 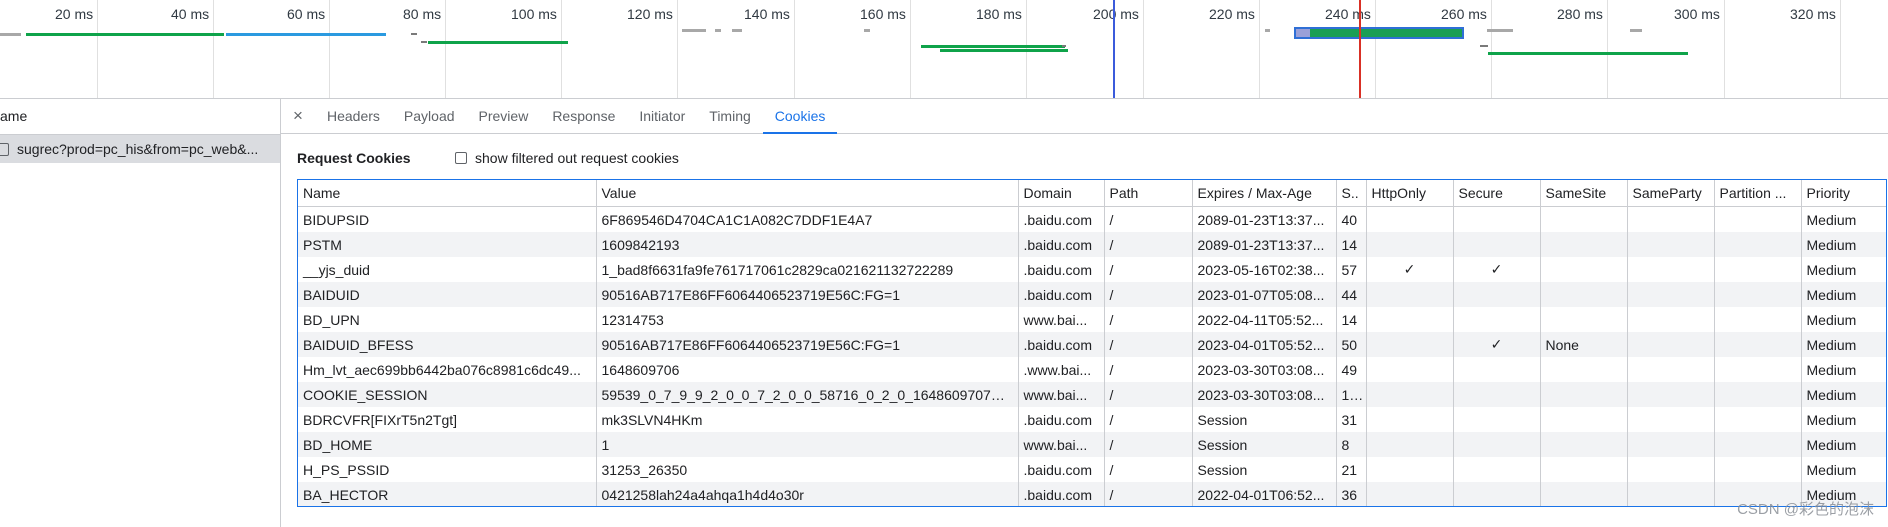 I want to click on column-header: Value, so click(x=806, y=193).